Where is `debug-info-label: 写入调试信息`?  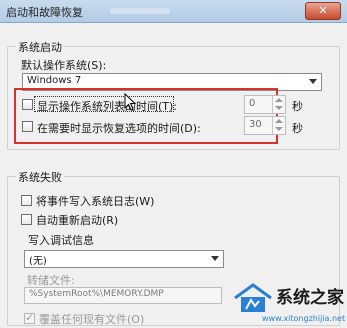
debug-info-label: 写入调试信息 is located at coordinates (61, 240).